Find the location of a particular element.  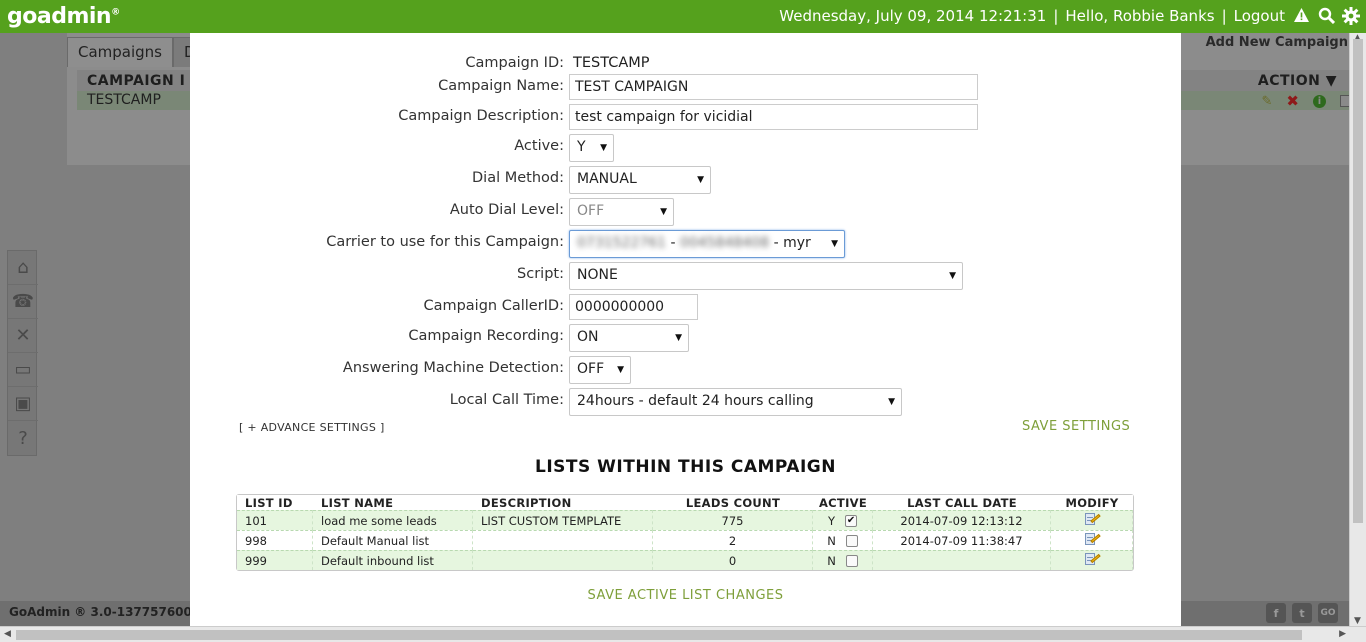

col-last-call-date: LAST CALL DATE is located at coordinates (962, 502).